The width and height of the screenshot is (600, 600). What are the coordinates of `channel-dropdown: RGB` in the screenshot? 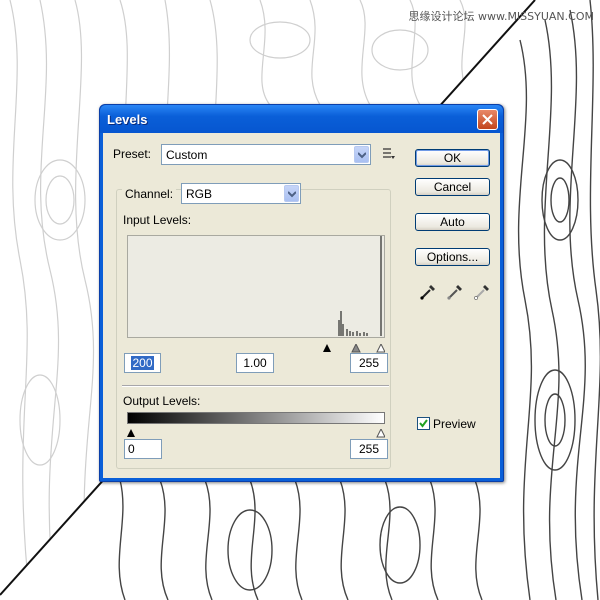 It's located at (241, 193).